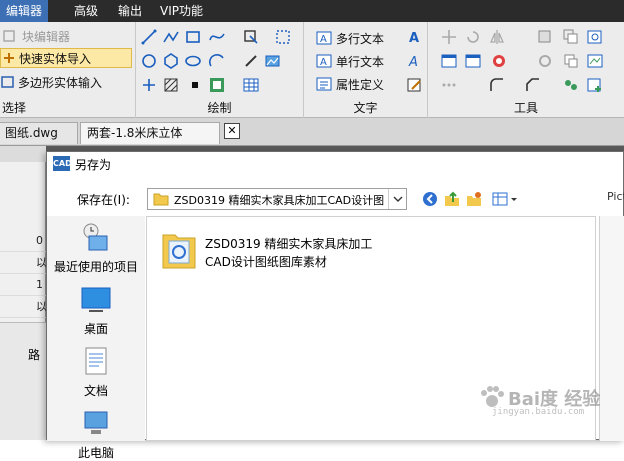 The width and height of the screenshot is (624, 461). Describe the element at coordinates (39, 133) in the screenshot. I see `tab-drawing: 图纸.dwg` at that location.